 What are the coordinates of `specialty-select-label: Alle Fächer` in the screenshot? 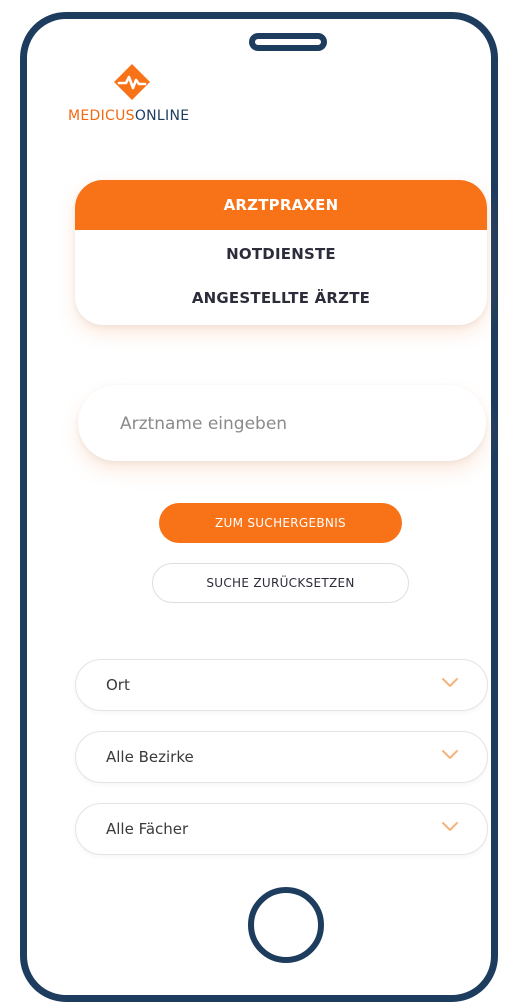 It's located at (147, 829).